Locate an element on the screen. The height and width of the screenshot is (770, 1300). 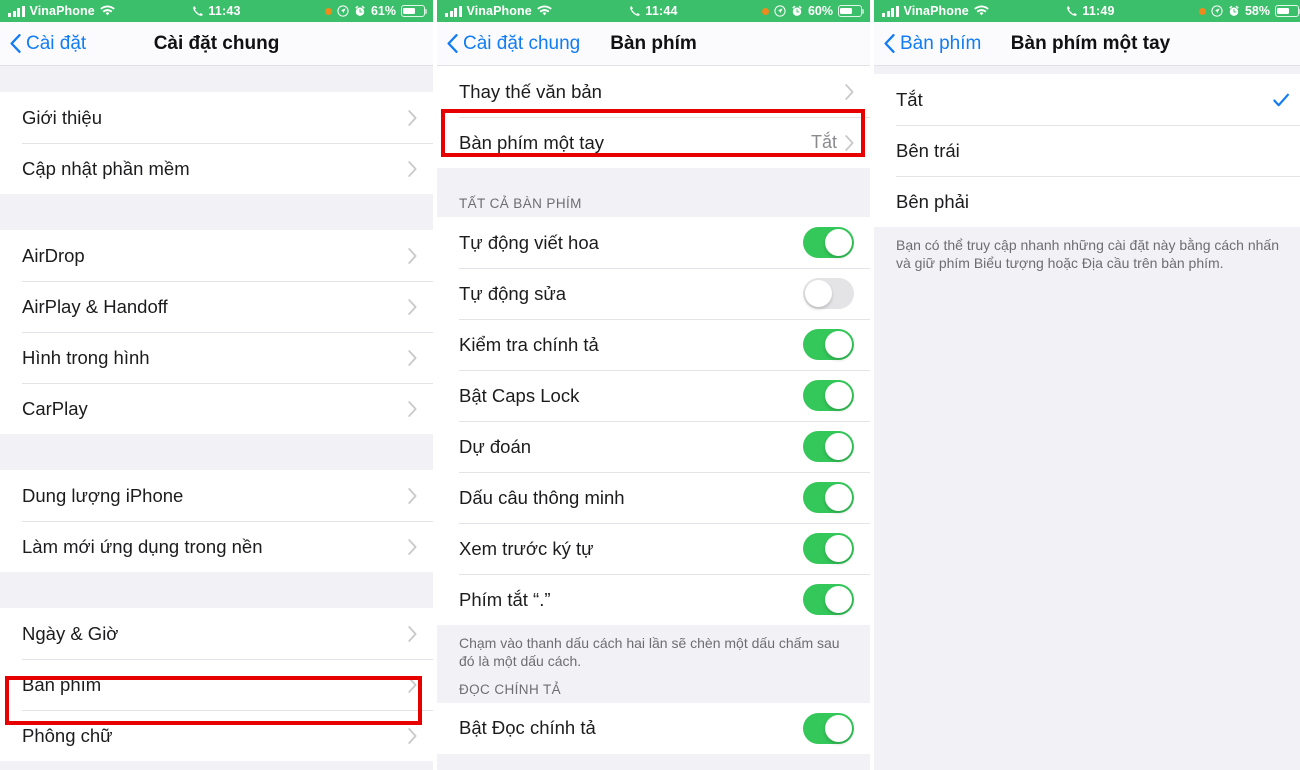
back-button: Cài đặt chung is located at coordinates (513, 44).